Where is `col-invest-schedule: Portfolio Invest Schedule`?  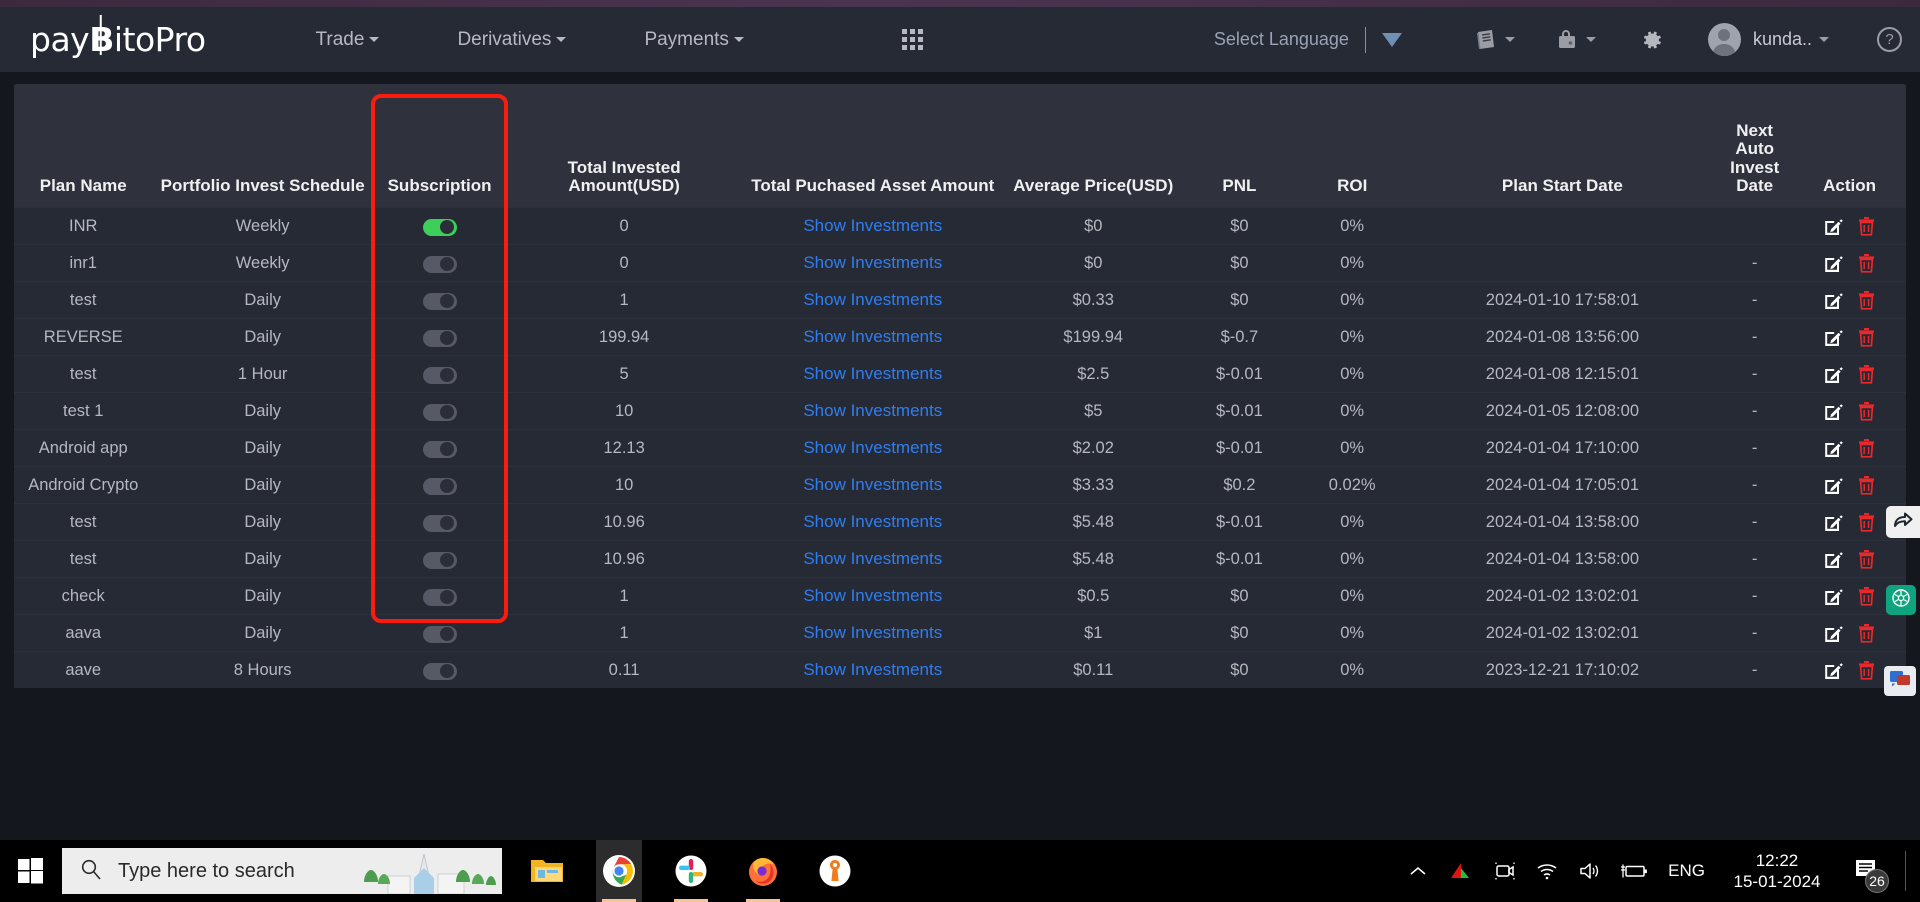 col-invest-schedule: Portfolio Invest Schedule is located at coordinates (262, 186).